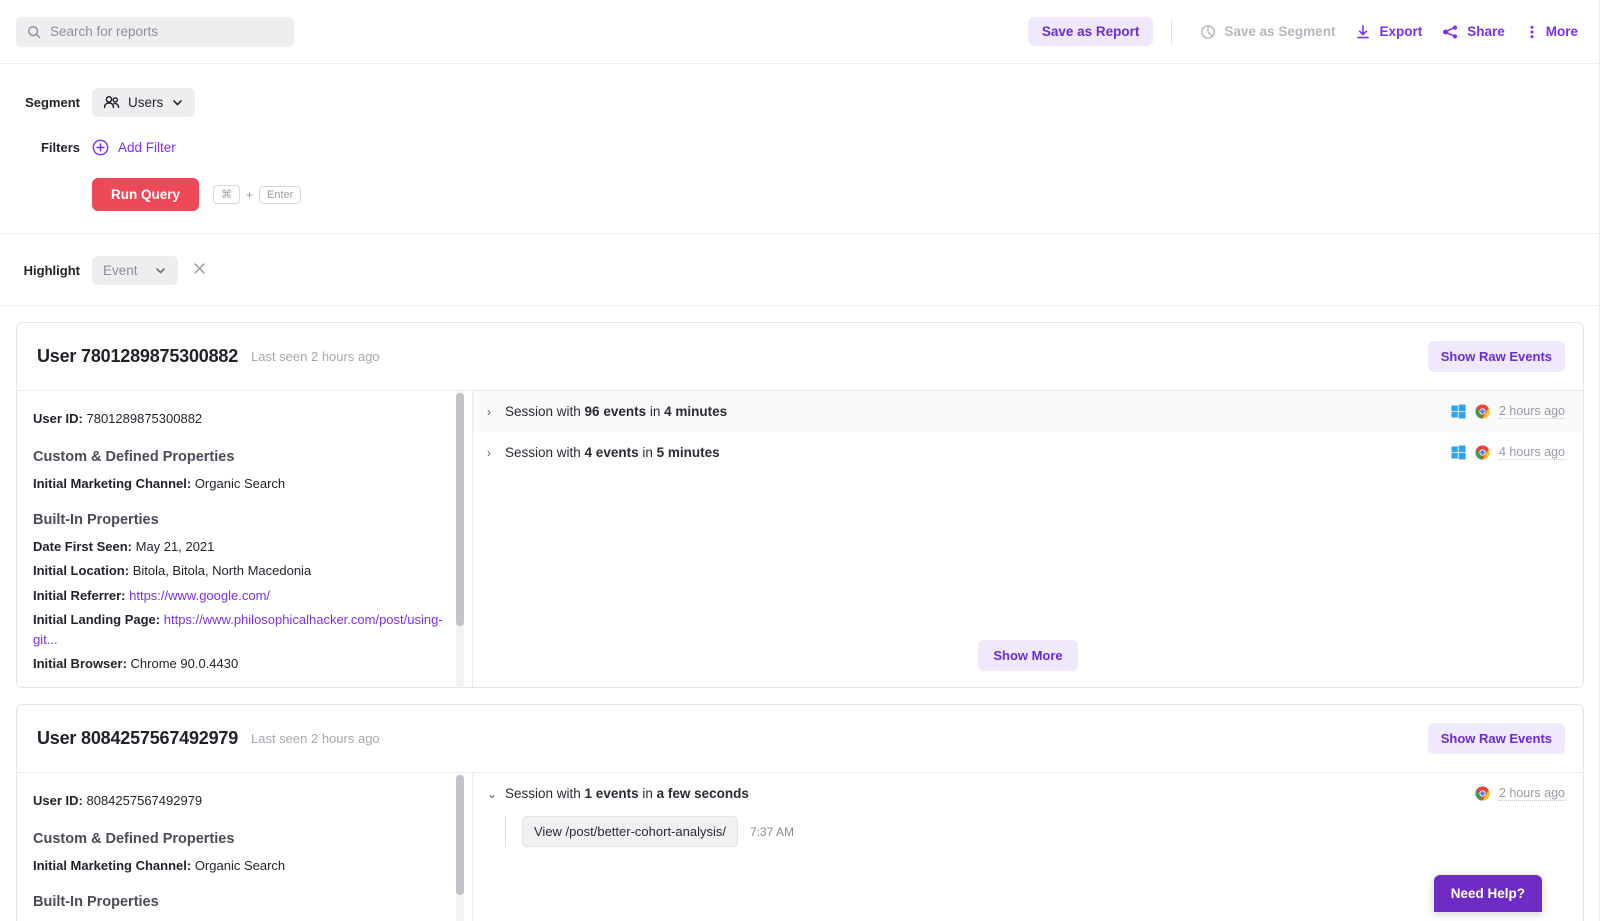 Image resolution: width=1600 pixels, height=921 pixels. Describe the element at coordinates (1531, 452) in the screenshot. I see `session-timestamp: 4 hours ago` at that location.